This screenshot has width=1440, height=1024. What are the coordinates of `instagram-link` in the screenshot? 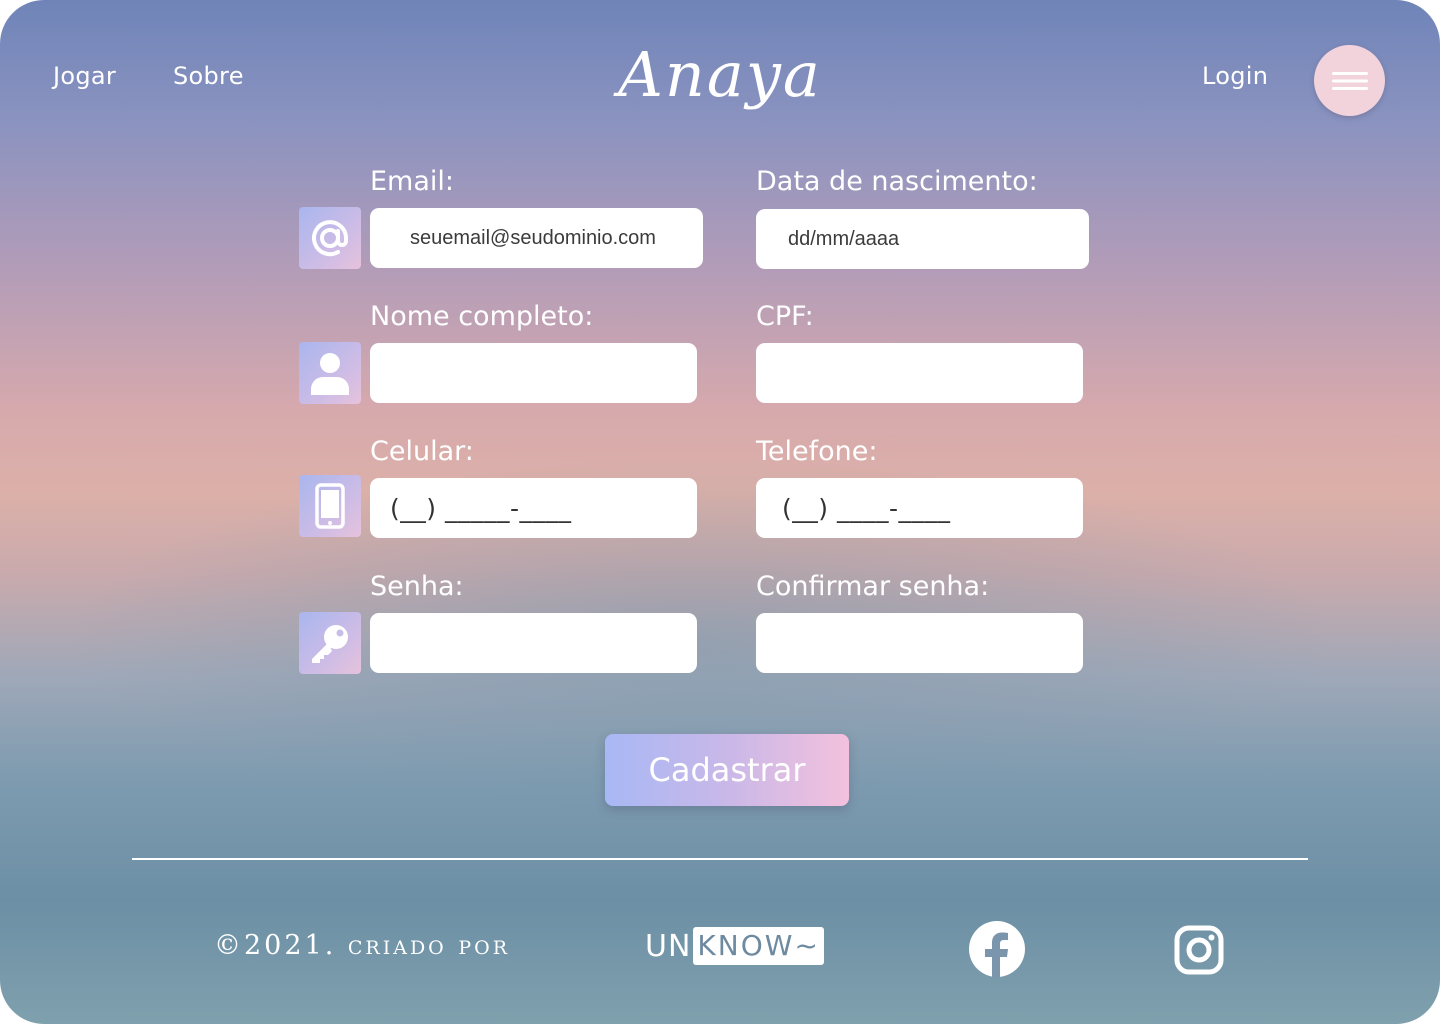 It's located at (1199, 950).